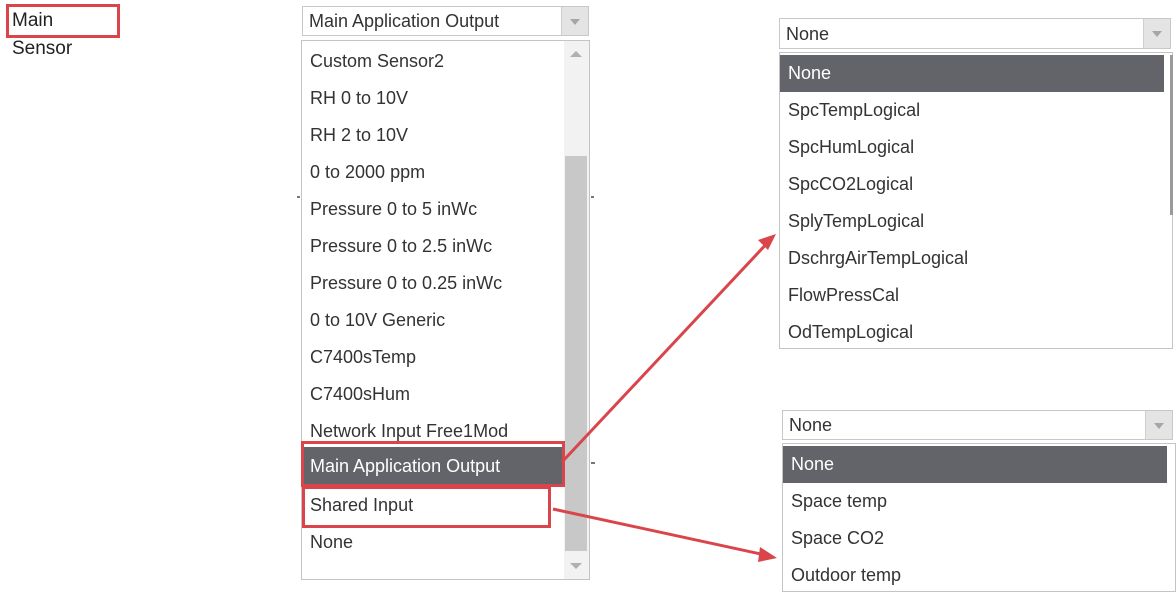  I want to click on arrow-to-shared-input-list, so click(661, 532).